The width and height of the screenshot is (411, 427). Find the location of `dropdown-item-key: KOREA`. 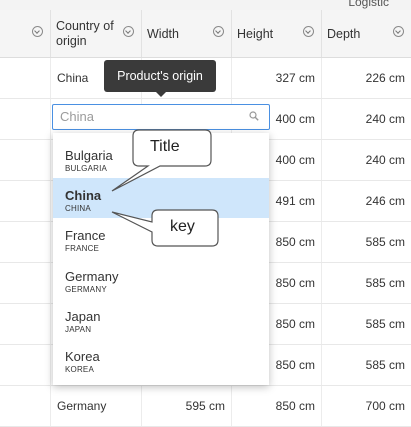

dropdown-item-key: KOREA is located at coordinates (80, 369).